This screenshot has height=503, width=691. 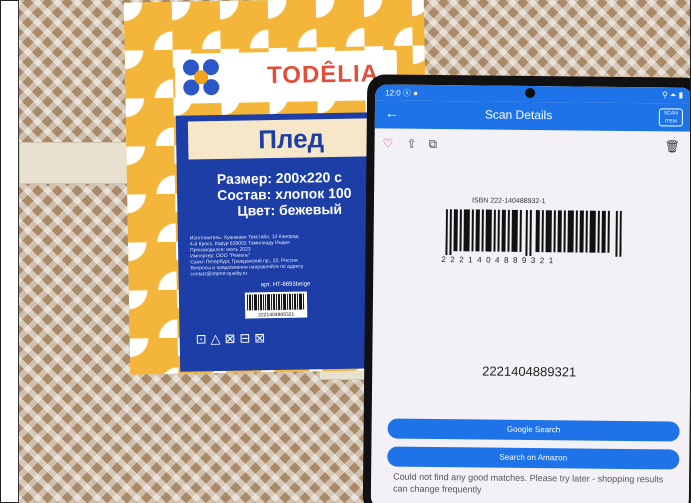 I want to click on brand-logo: TODÊLIA, so click(x=286, y=76).